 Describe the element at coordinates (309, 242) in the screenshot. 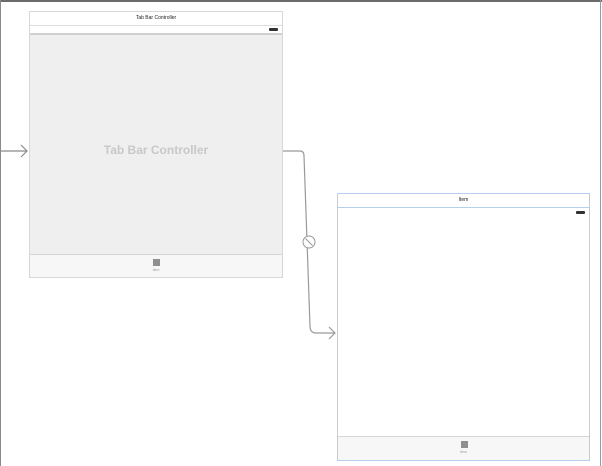

I see `segue-relationship-icon` at that location.